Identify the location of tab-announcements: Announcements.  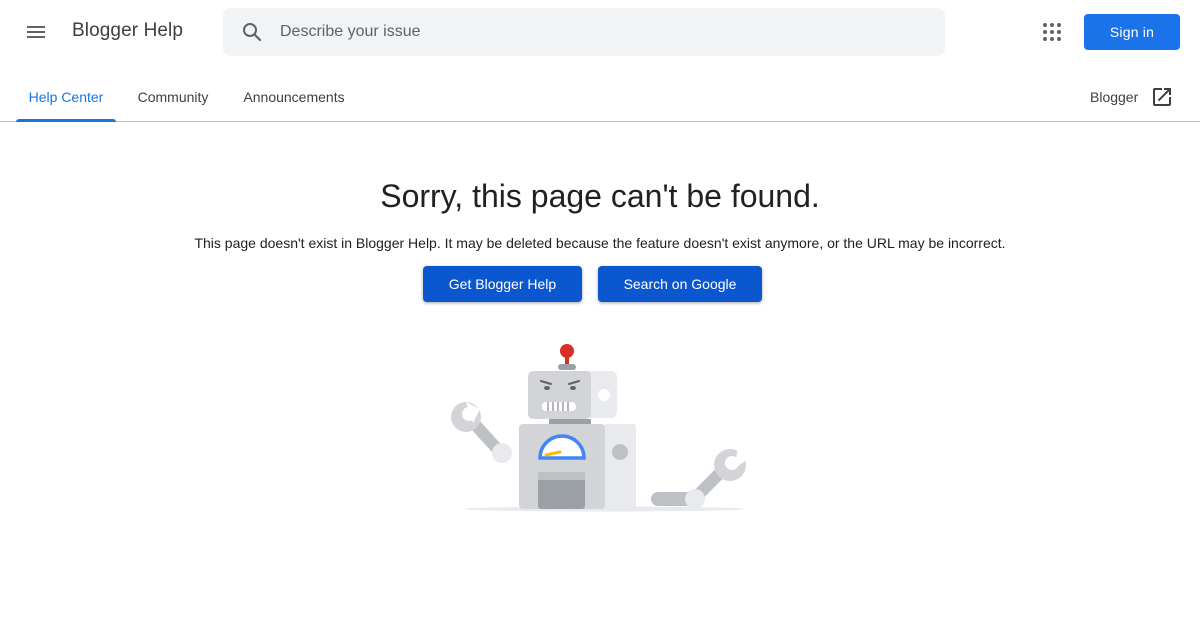
(294, 96).